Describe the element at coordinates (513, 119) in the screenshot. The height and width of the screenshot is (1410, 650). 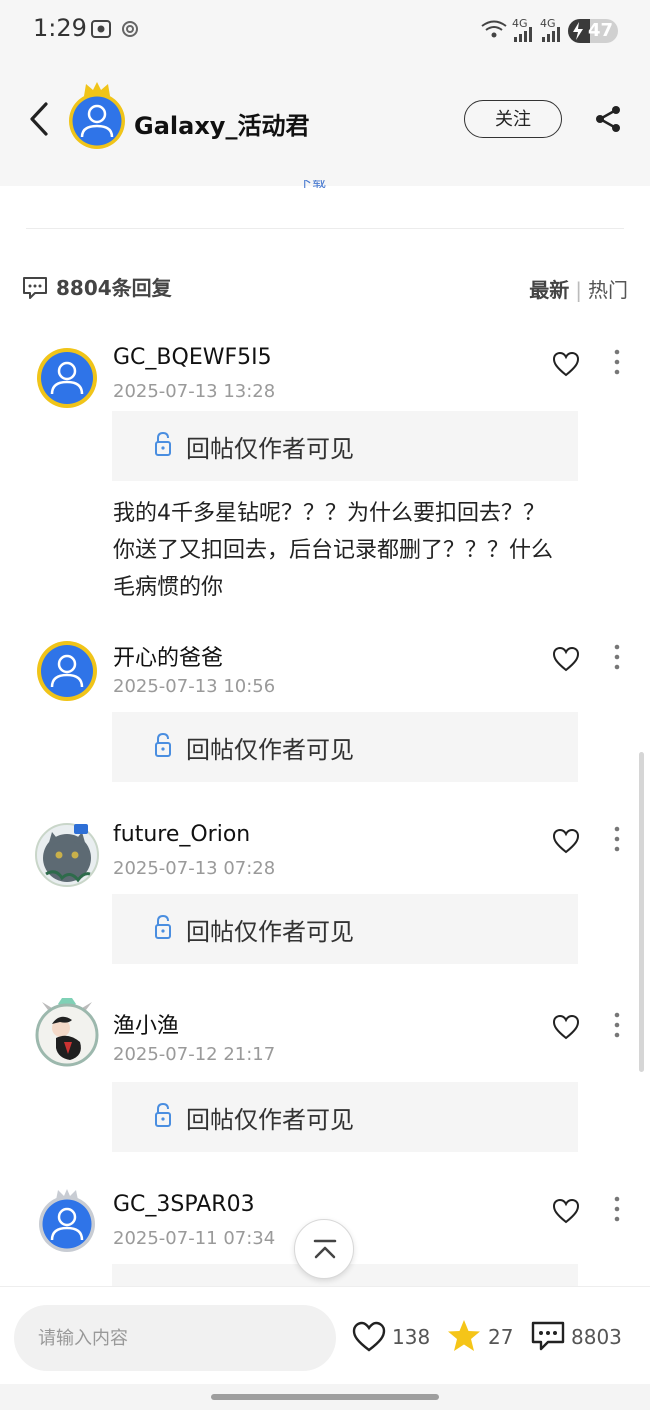
I see `follow-button: 关注` at that location.